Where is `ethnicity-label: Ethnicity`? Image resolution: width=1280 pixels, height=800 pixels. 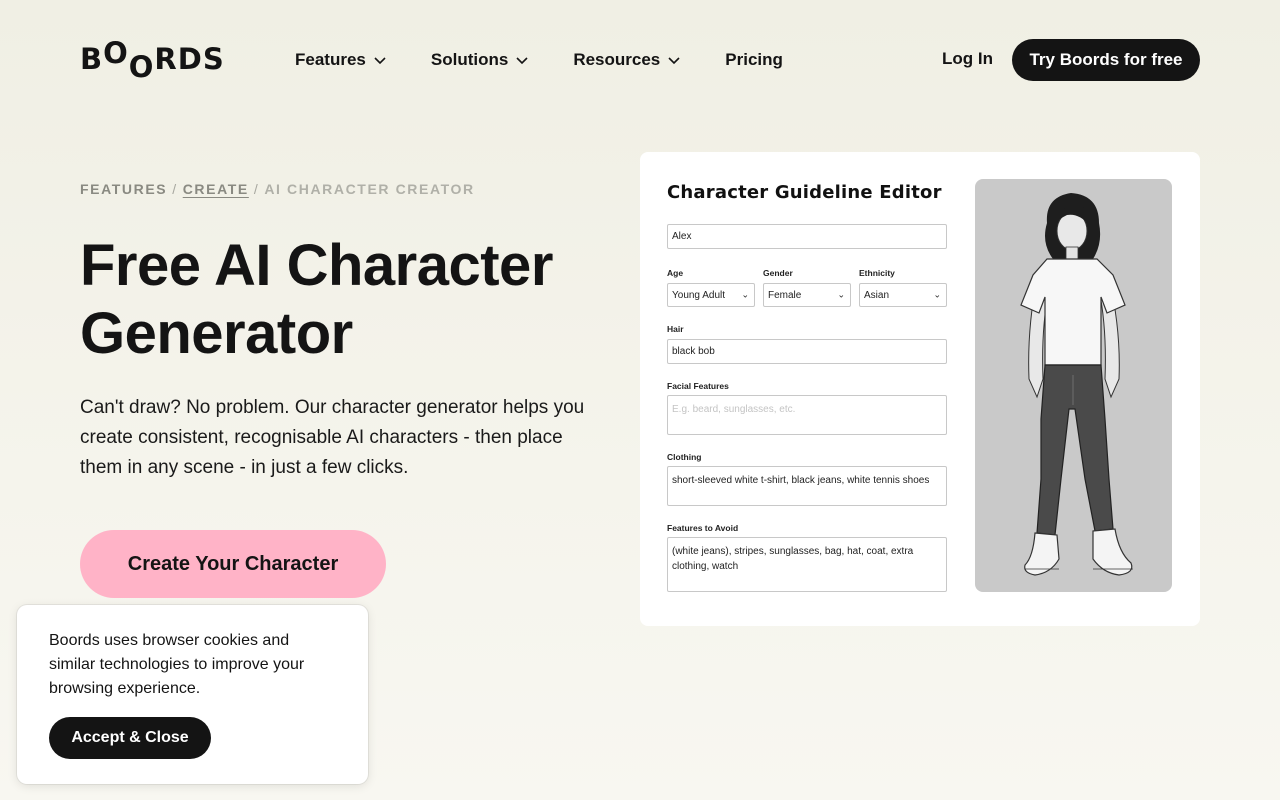
ethnicity-label: Ethnicity is located at coordinates (877, 273).